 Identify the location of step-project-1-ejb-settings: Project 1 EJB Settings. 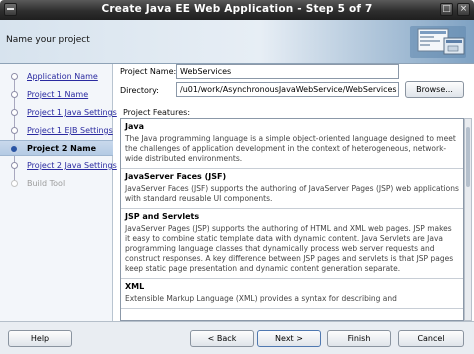
(56, 131).